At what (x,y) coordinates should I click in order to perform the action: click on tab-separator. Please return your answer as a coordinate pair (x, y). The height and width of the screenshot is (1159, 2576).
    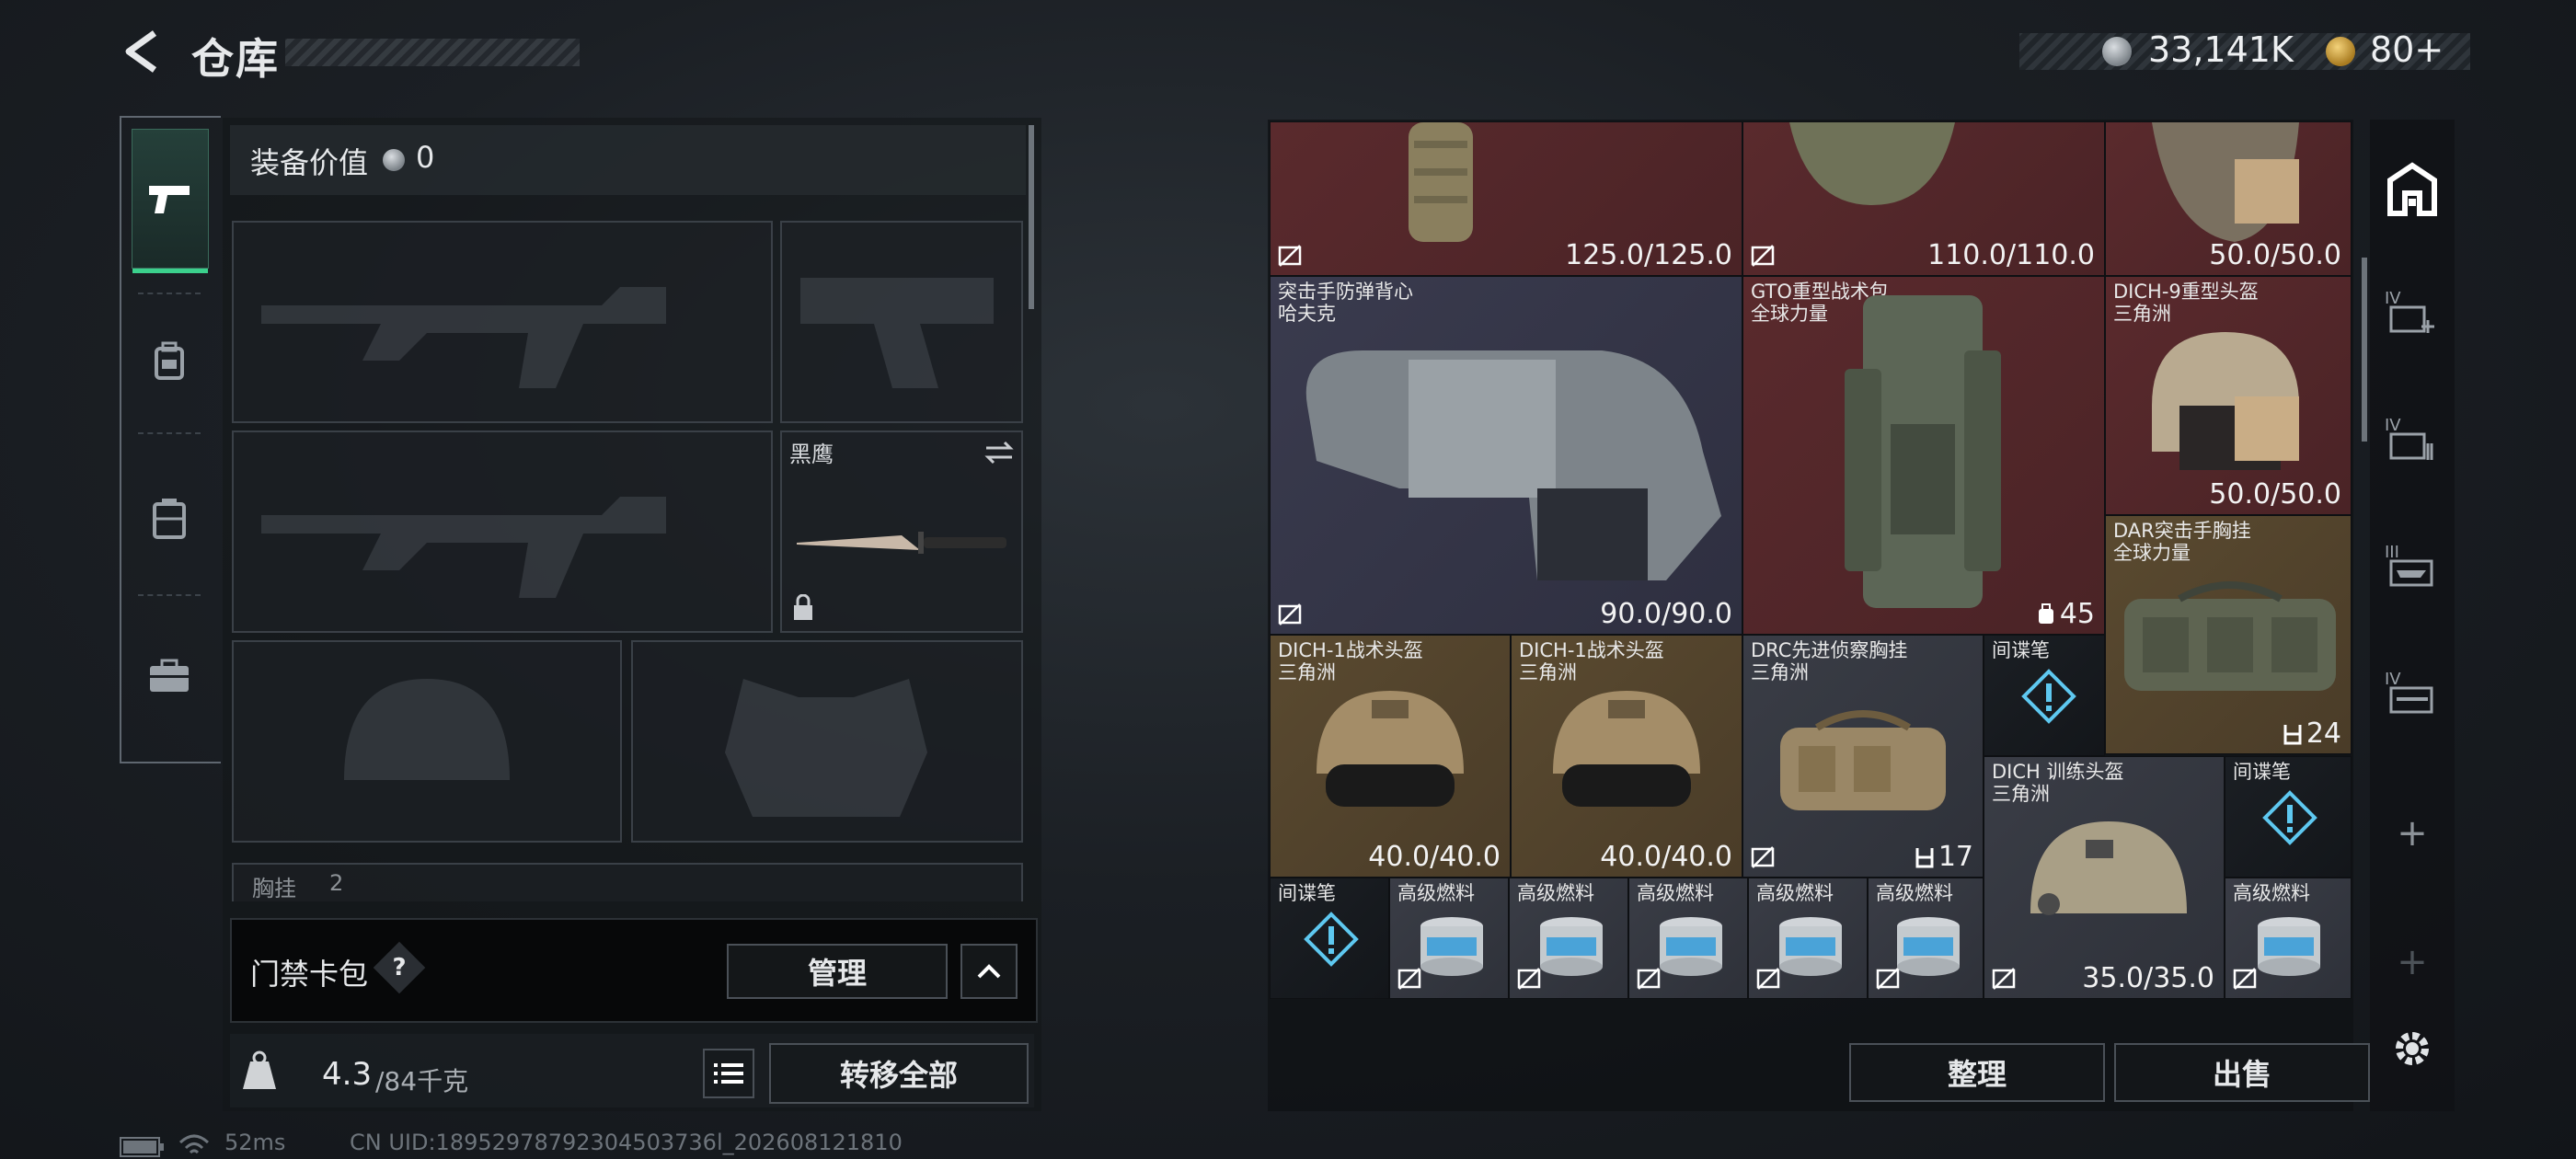
    Looking at the image, I should click on (169, 434).